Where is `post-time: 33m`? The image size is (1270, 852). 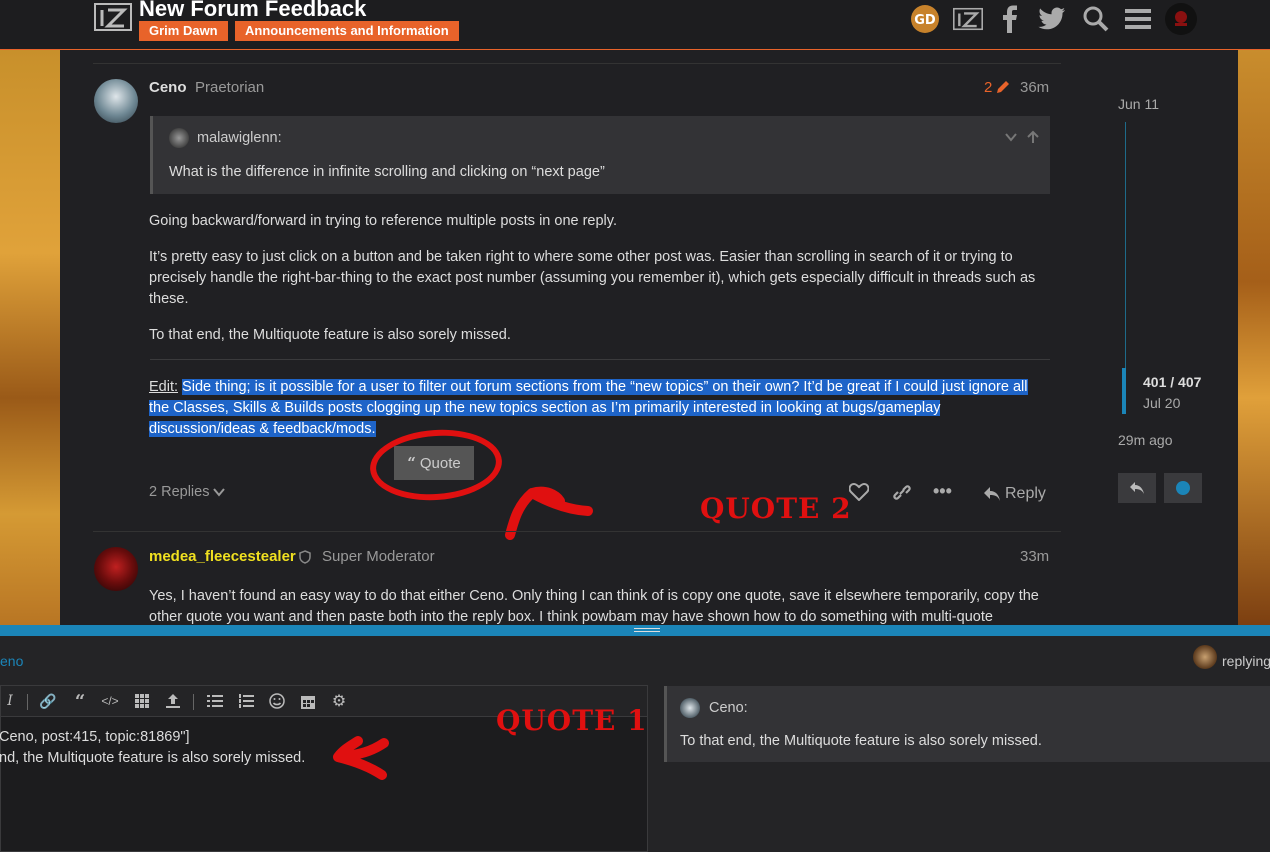 post-time: 33m is located at coordinates (1034, 556).